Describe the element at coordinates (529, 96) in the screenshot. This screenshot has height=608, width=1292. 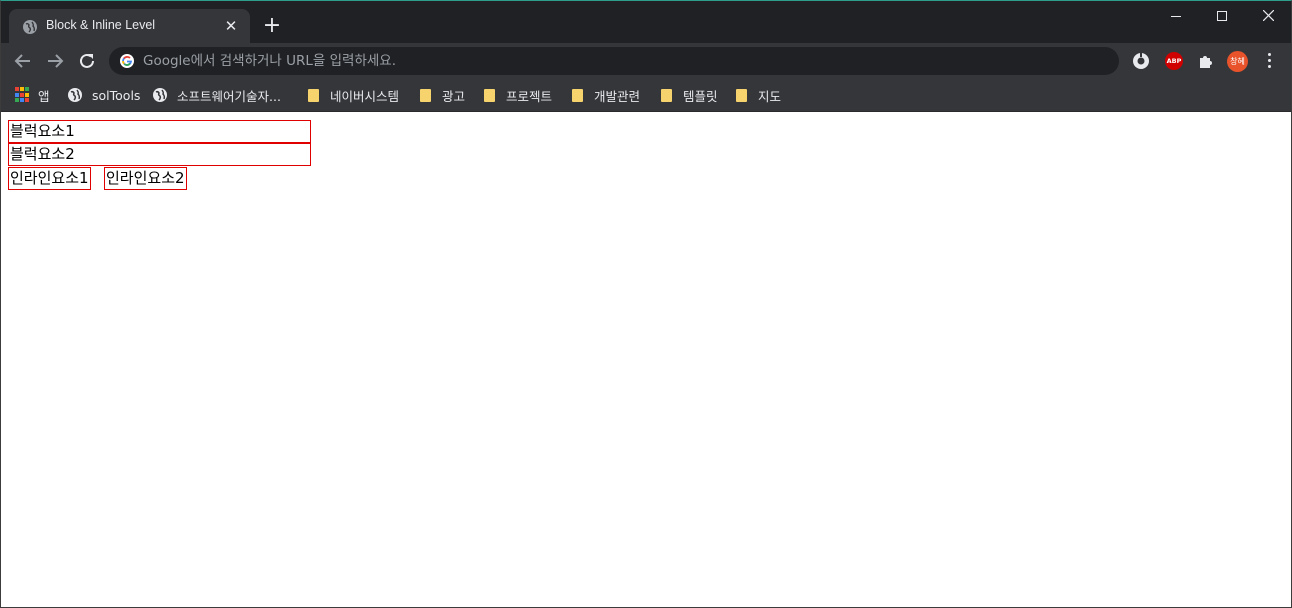
I see `bookmark-label: 프로젝트` at that location.